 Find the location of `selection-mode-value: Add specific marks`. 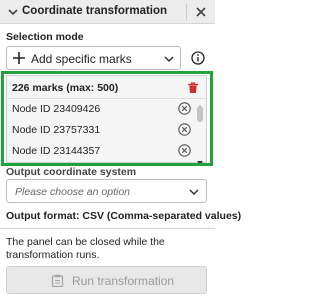

selection-mode-value: Add specific marks is located at coordinates (81, 59).